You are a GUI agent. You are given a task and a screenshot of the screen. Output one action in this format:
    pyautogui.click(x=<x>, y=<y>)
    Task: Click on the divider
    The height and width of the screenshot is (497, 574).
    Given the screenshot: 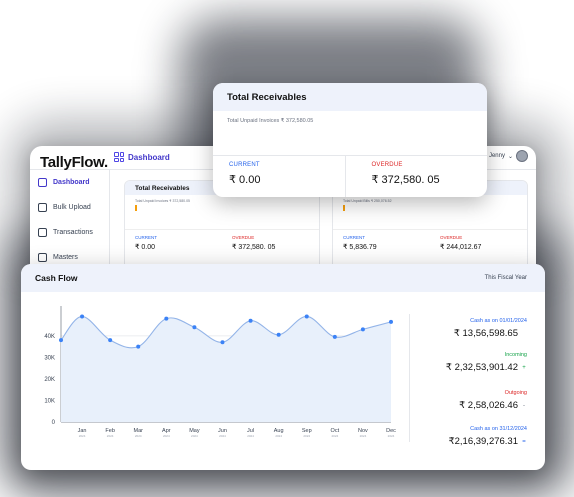 What is the action you would take?
    pyautogui.click(x=409, y=378)
    